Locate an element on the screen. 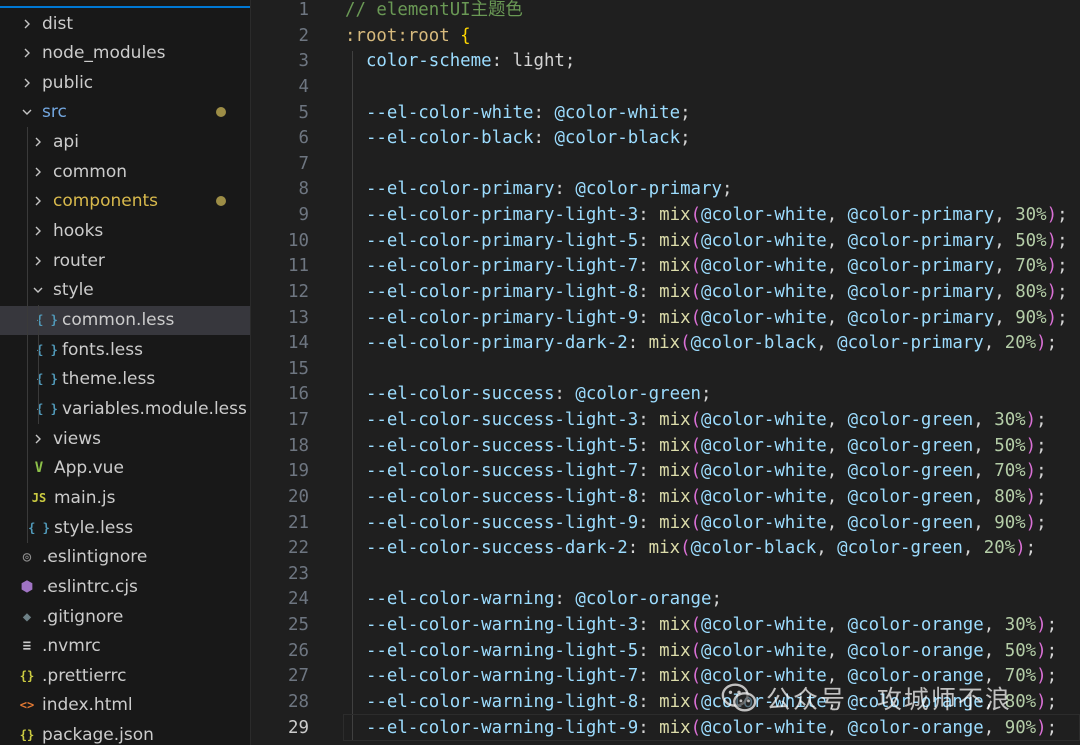 The height and width of the screenshot is (745, 1080). file-gitignore: ◆ .gitignore is located at coordinates (125, 616).